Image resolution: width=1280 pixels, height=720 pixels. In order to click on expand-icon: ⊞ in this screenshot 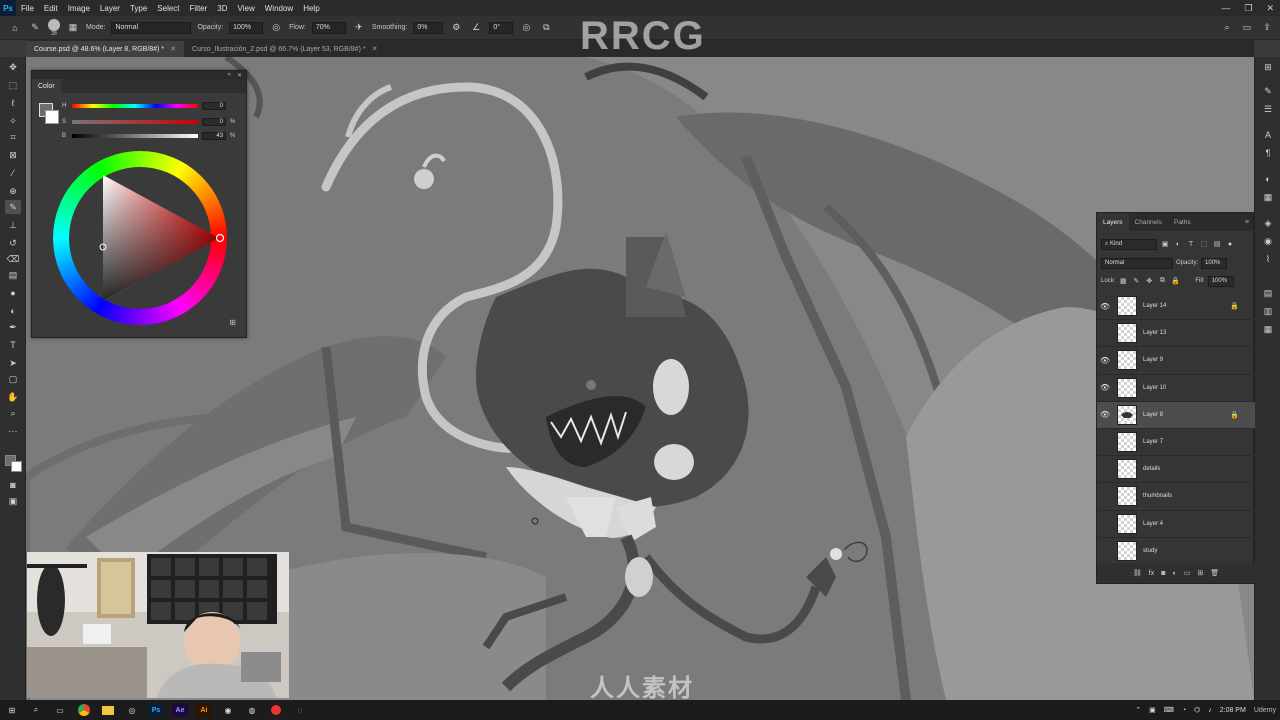, I will do `click(232, 322)`.